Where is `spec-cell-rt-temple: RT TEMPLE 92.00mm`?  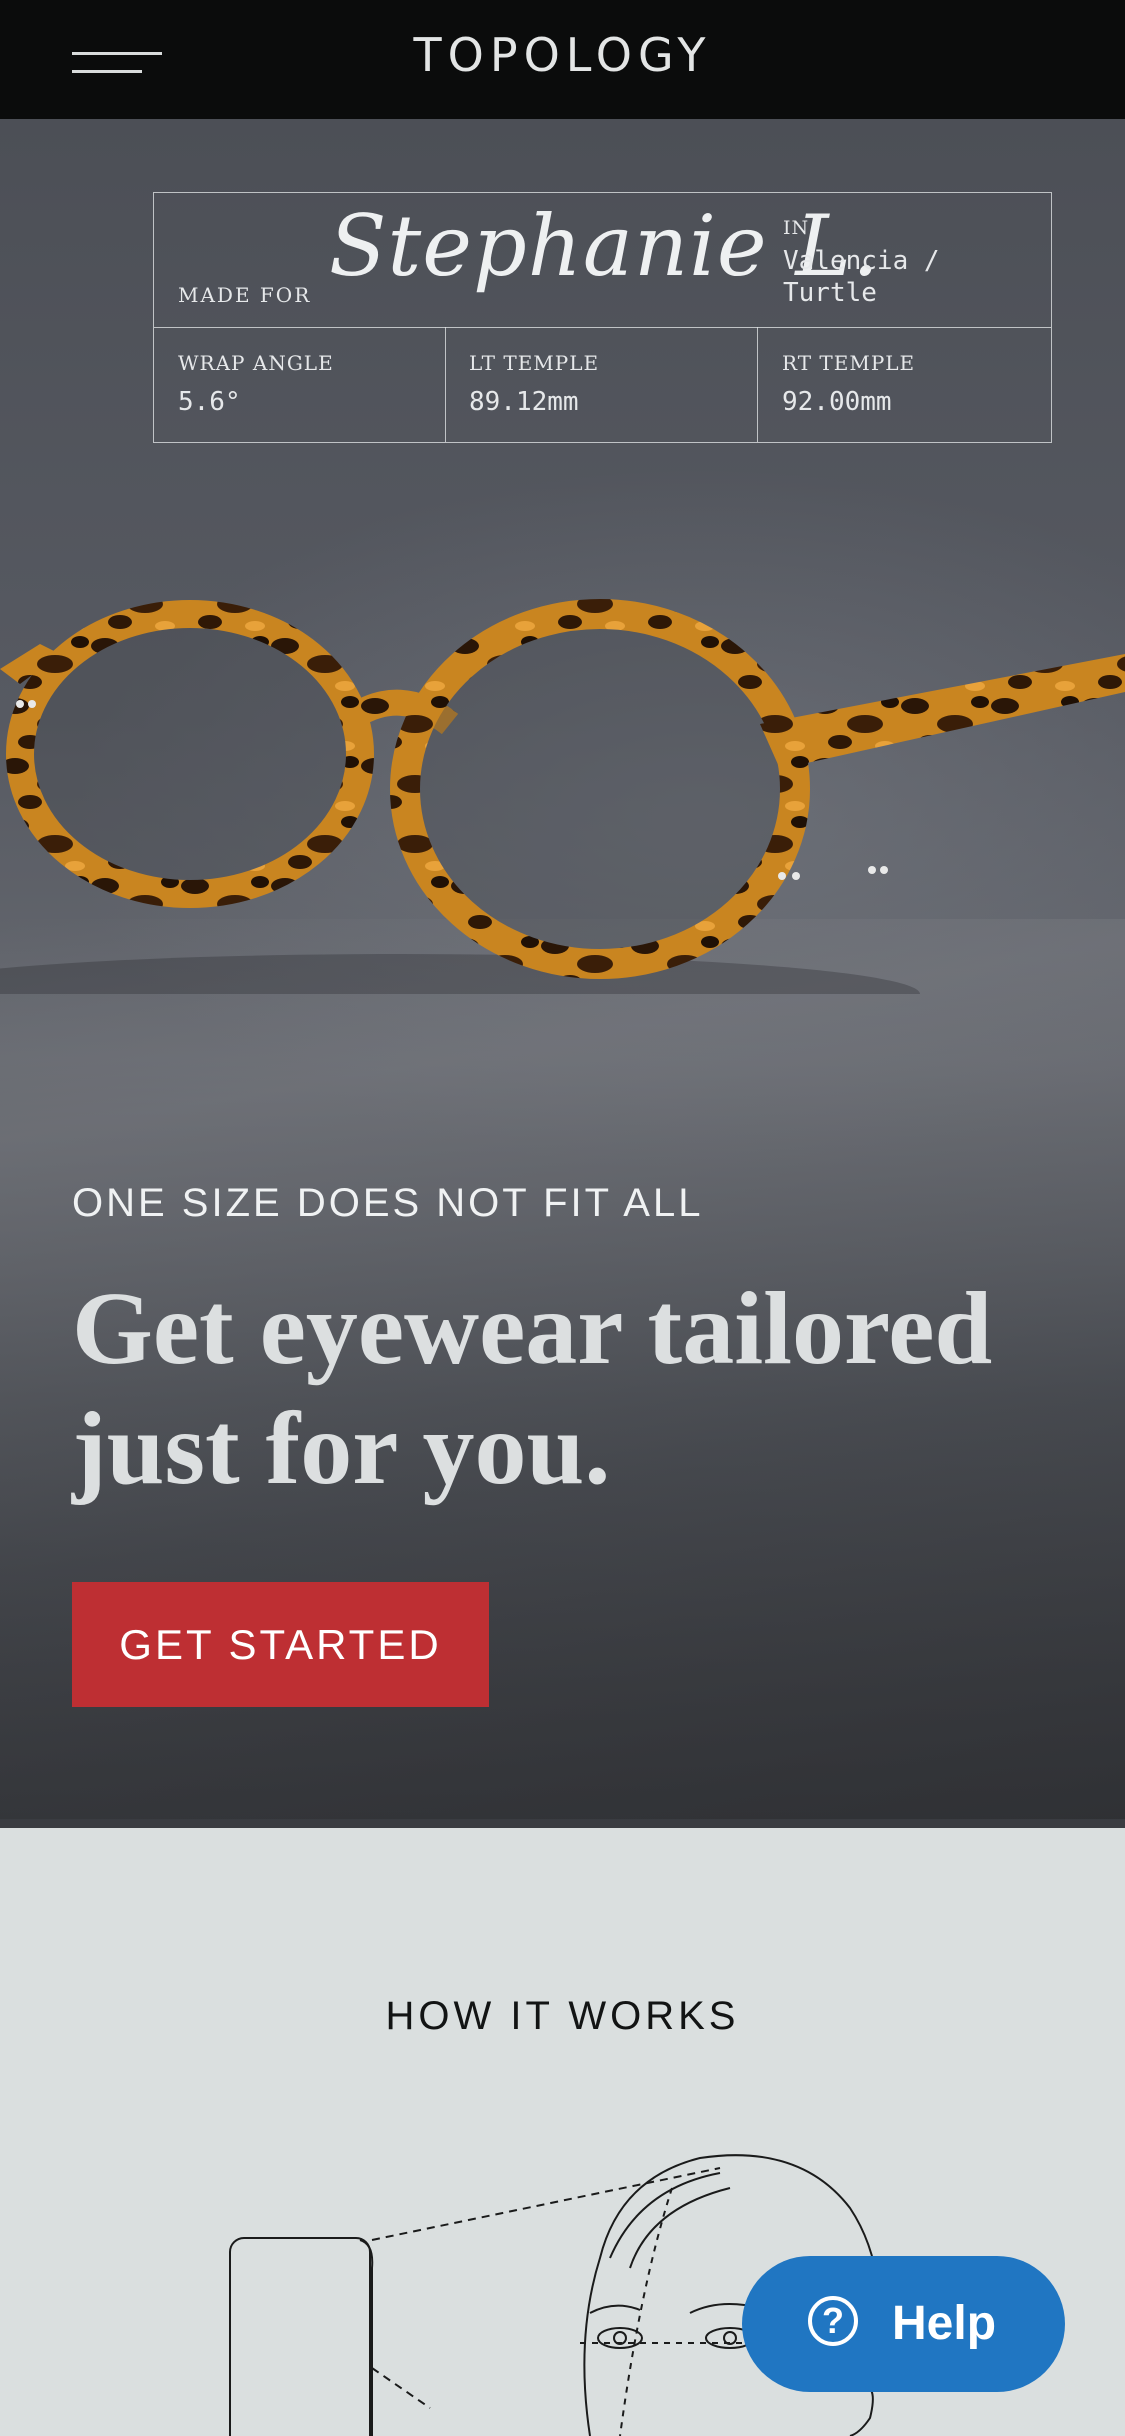 spec-cell-rt-temple: RT TEMPLE 92.00mm is located at coordinates (904, 384).